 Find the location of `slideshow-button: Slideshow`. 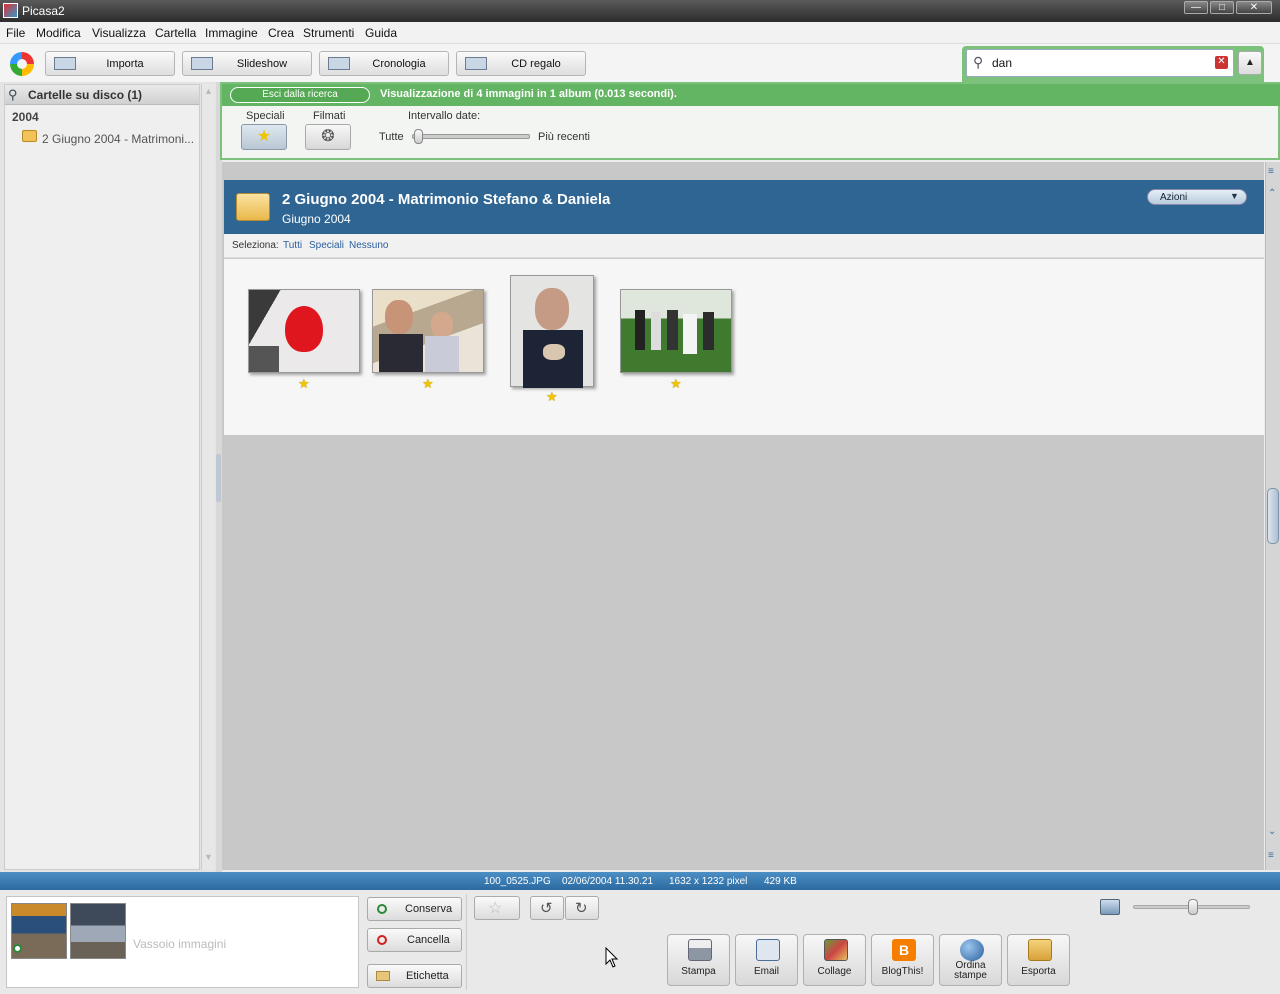

slideshow-button: Slideshow is located at coordinates (247, 63).